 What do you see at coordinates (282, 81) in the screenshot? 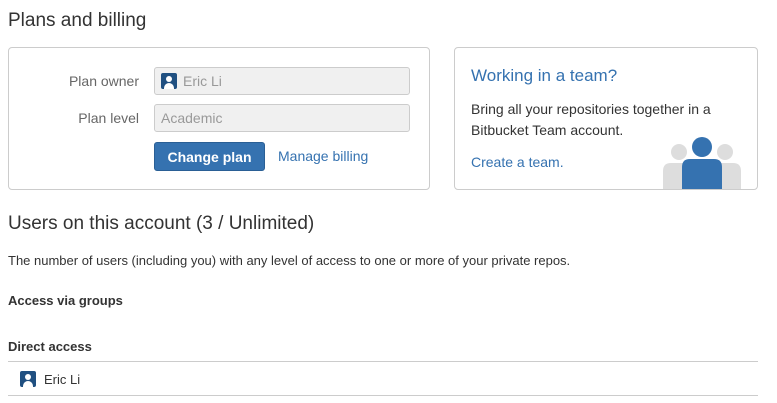
I see `plan-owner-field: Eric Li` at bounding box center [282, 81].